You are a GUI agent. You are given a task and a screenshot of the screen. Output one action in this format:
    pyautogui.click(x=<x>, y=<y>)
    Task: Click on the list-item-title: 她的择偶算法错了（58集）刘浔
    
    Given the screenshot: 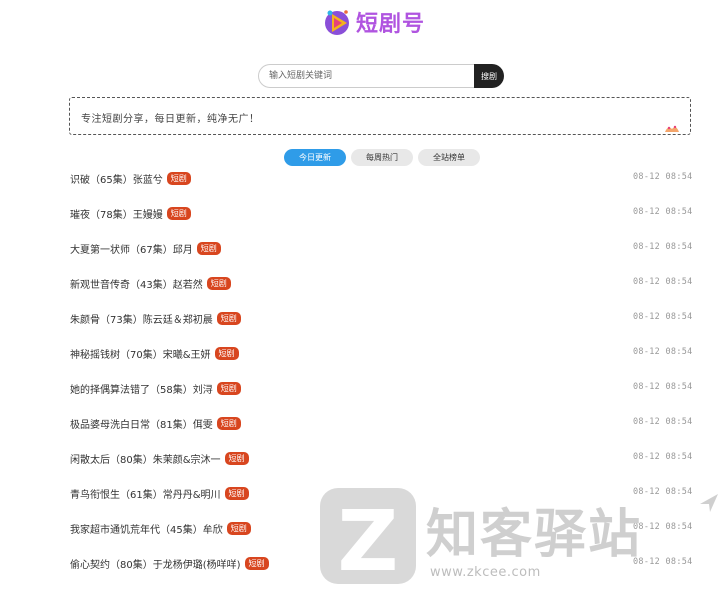 What is the action you would take?
    pyautogui.click(x=141, y=390)
    